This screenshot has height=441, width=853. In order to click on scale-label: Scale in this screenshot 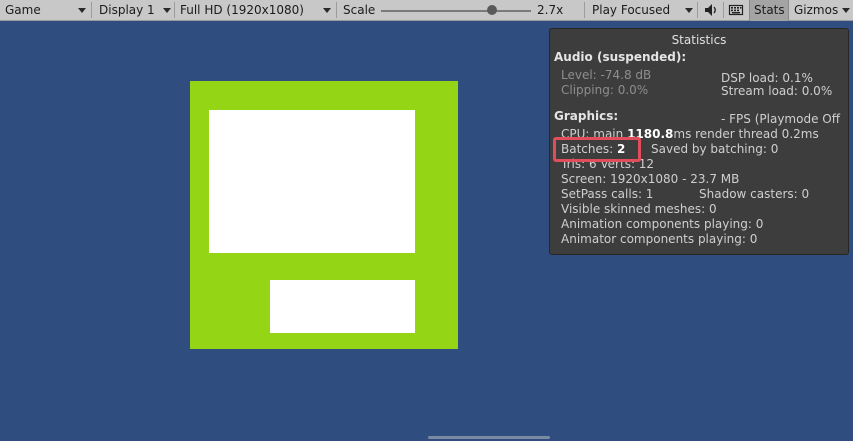, I will do `click(359, 10)`.